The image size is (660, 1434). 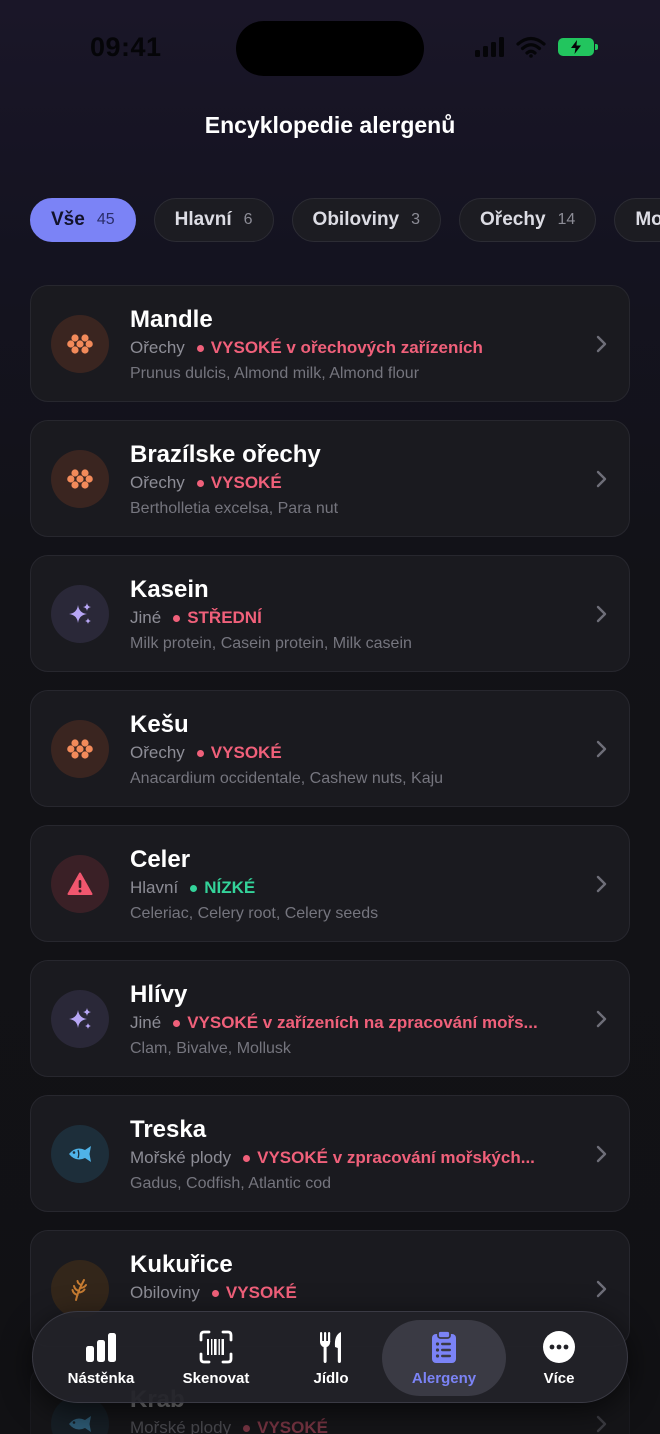 I want to click on filter-chip-label: Hlavní, so click(x=203, y=219).